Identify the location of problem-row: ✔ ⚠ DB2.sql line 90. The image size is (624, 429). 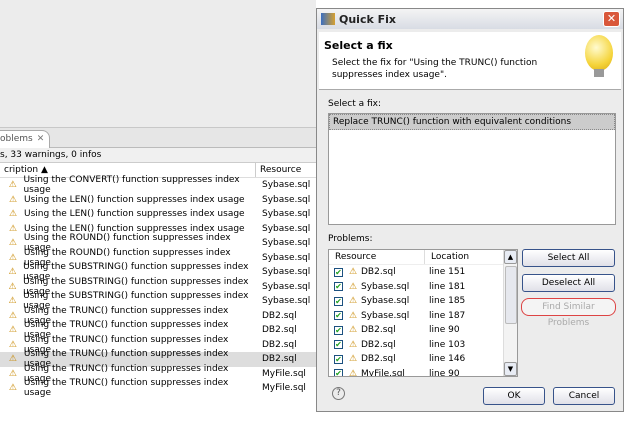
(423, 330).